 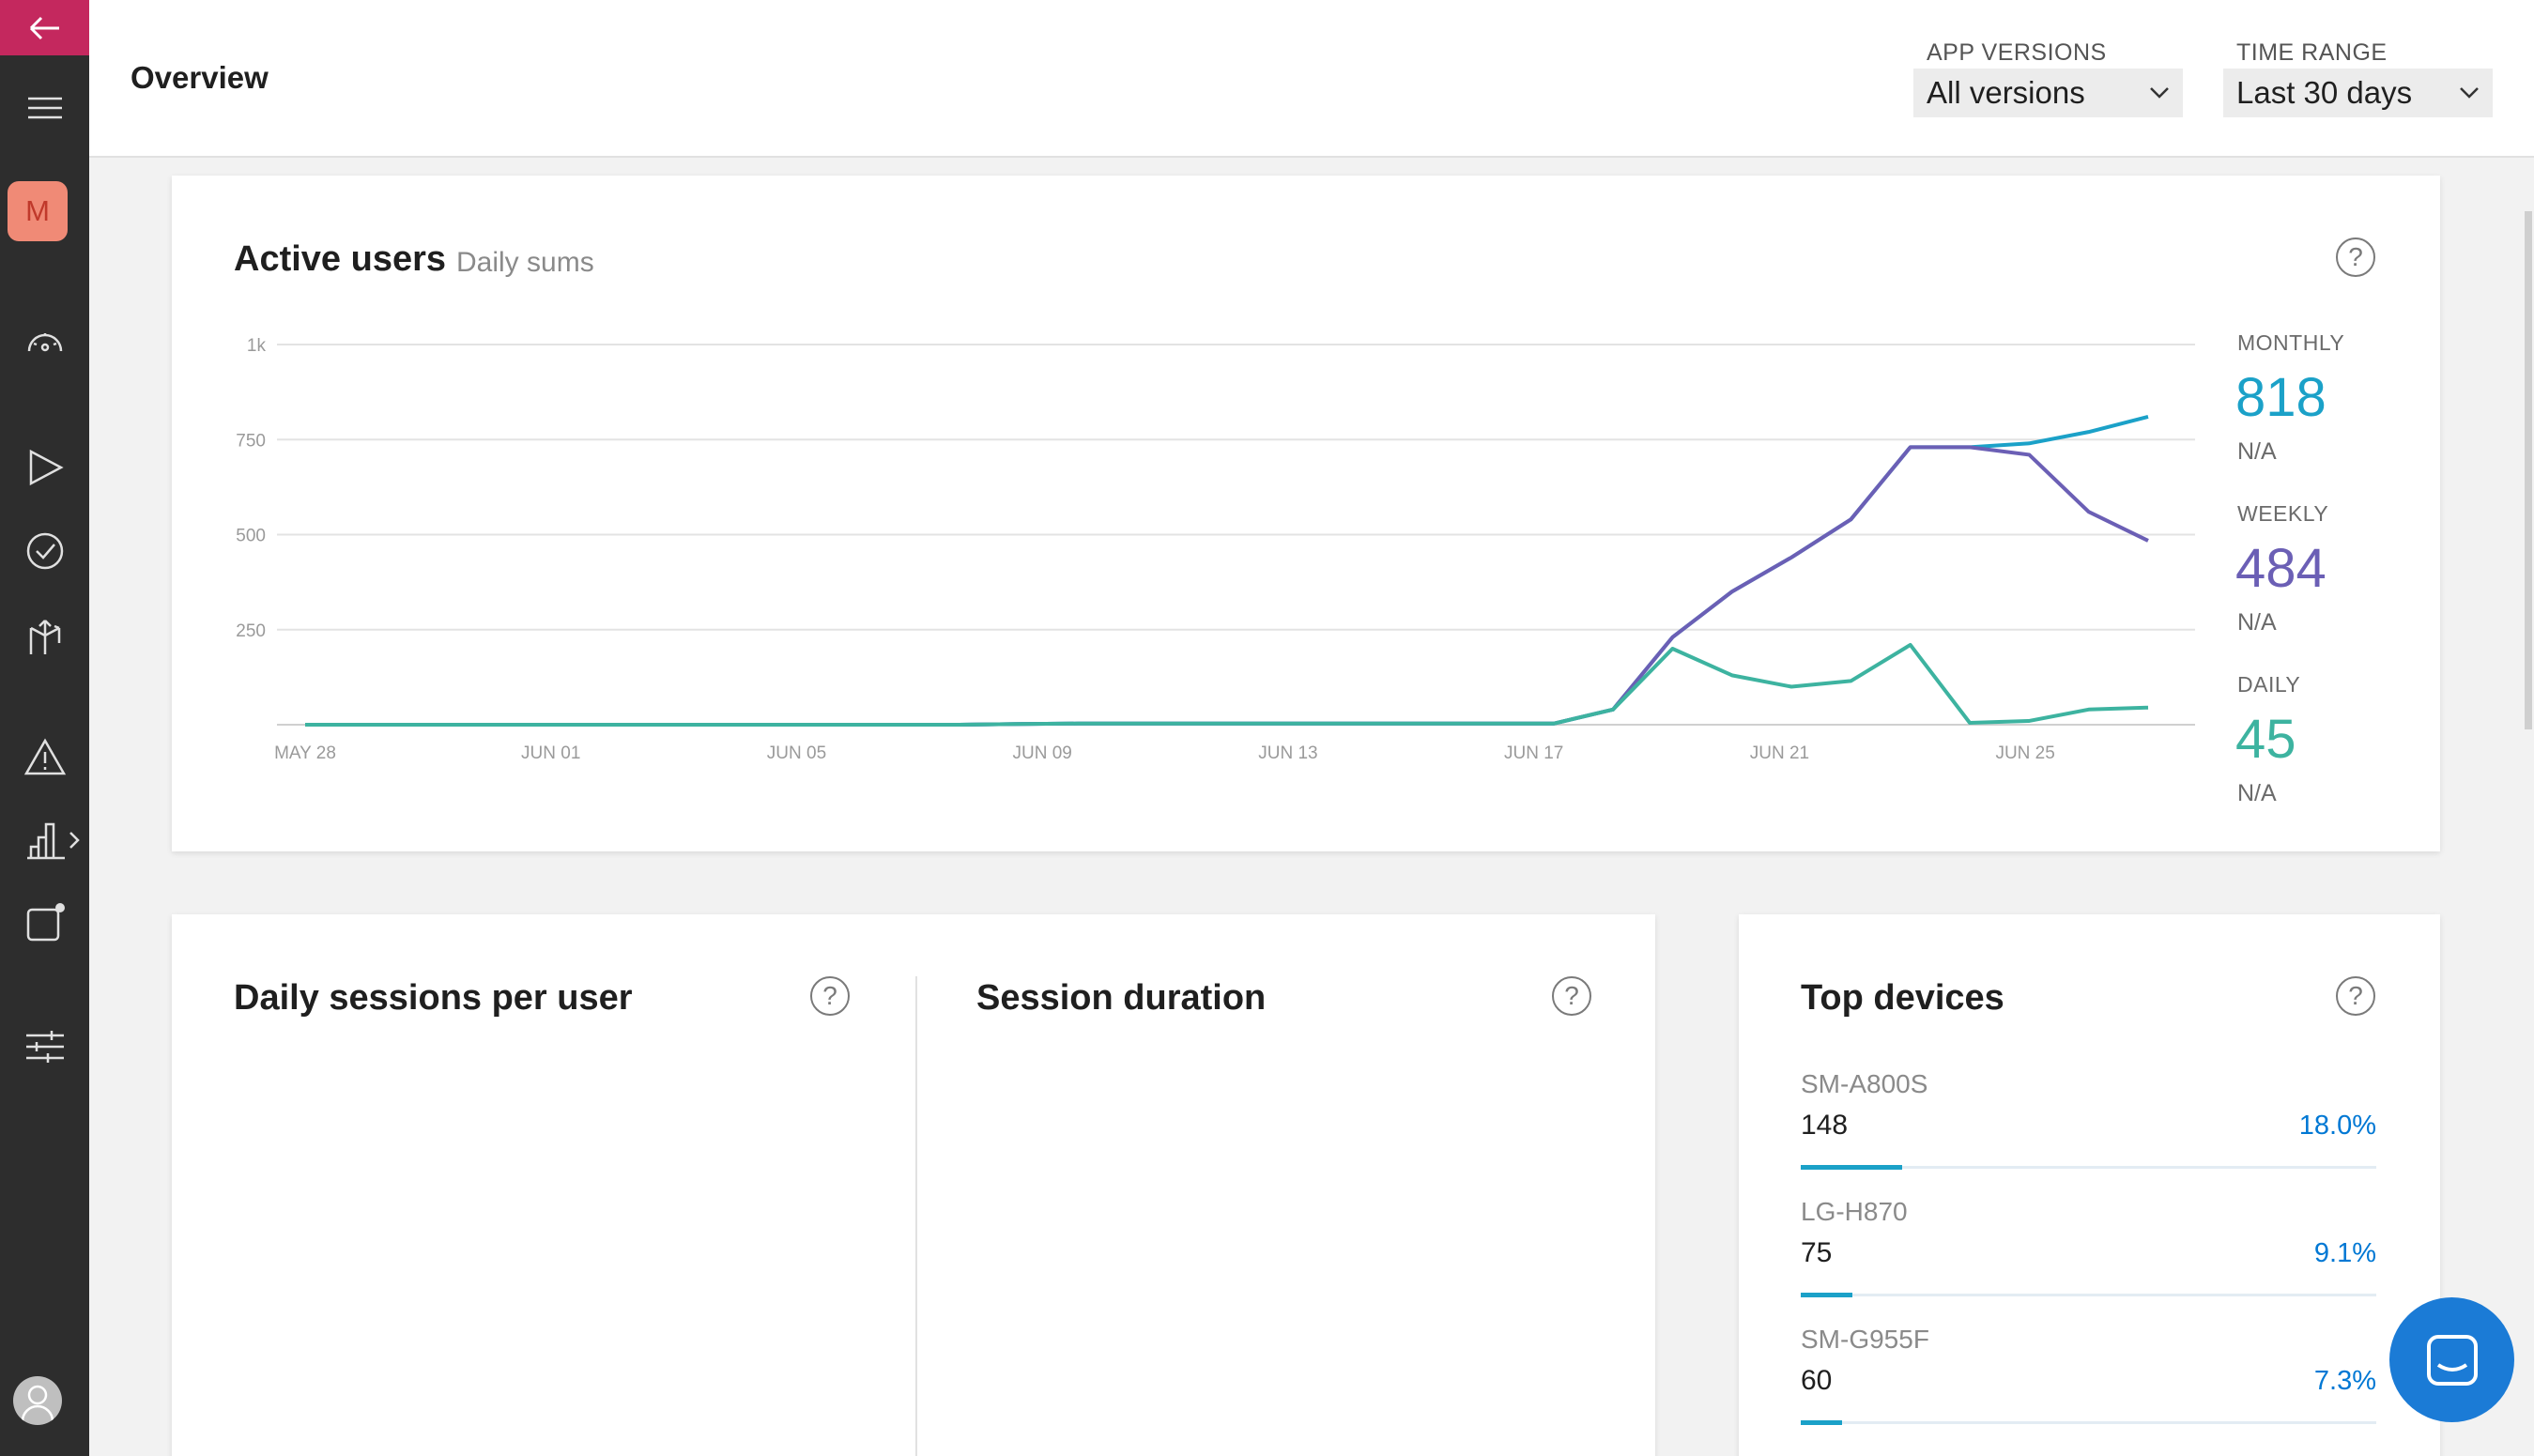 I want to click on device-percent: 18.0%, so click(x=2337, y=1126).